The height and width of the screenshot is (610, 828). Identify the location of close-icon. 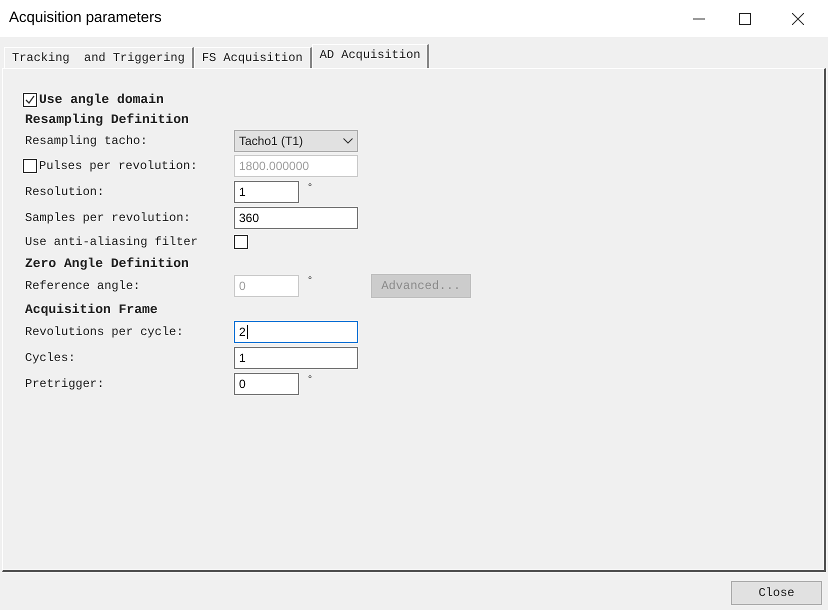
(798, 18).